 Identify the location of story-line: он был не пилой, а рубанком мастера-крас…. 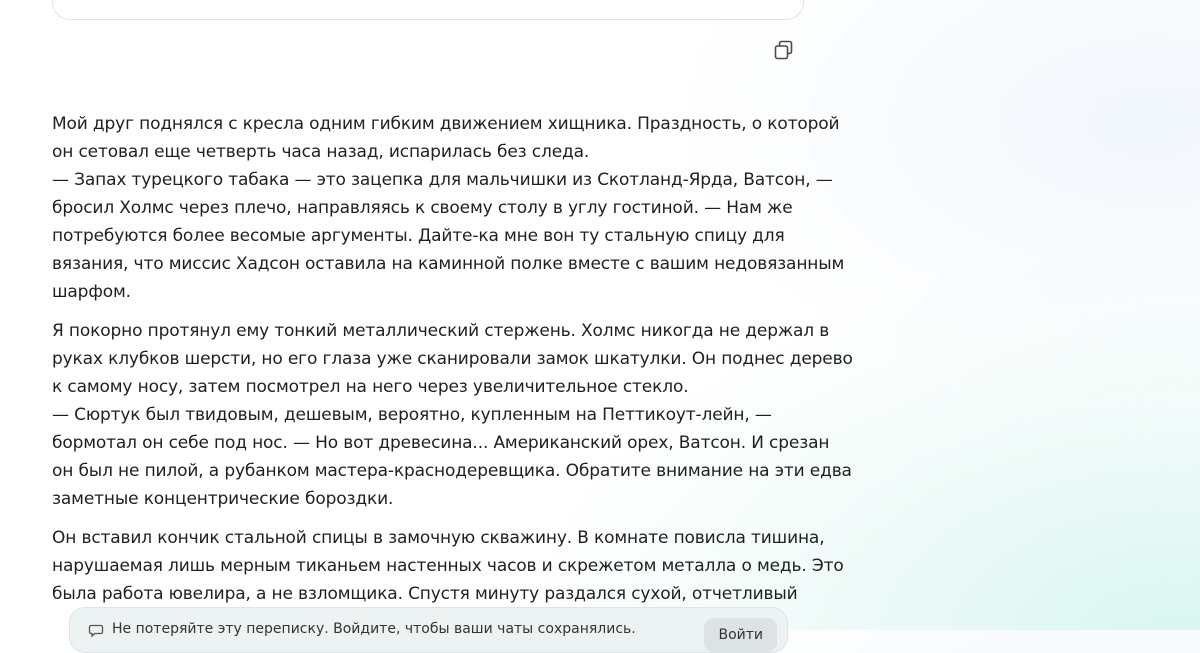
(452, 471).